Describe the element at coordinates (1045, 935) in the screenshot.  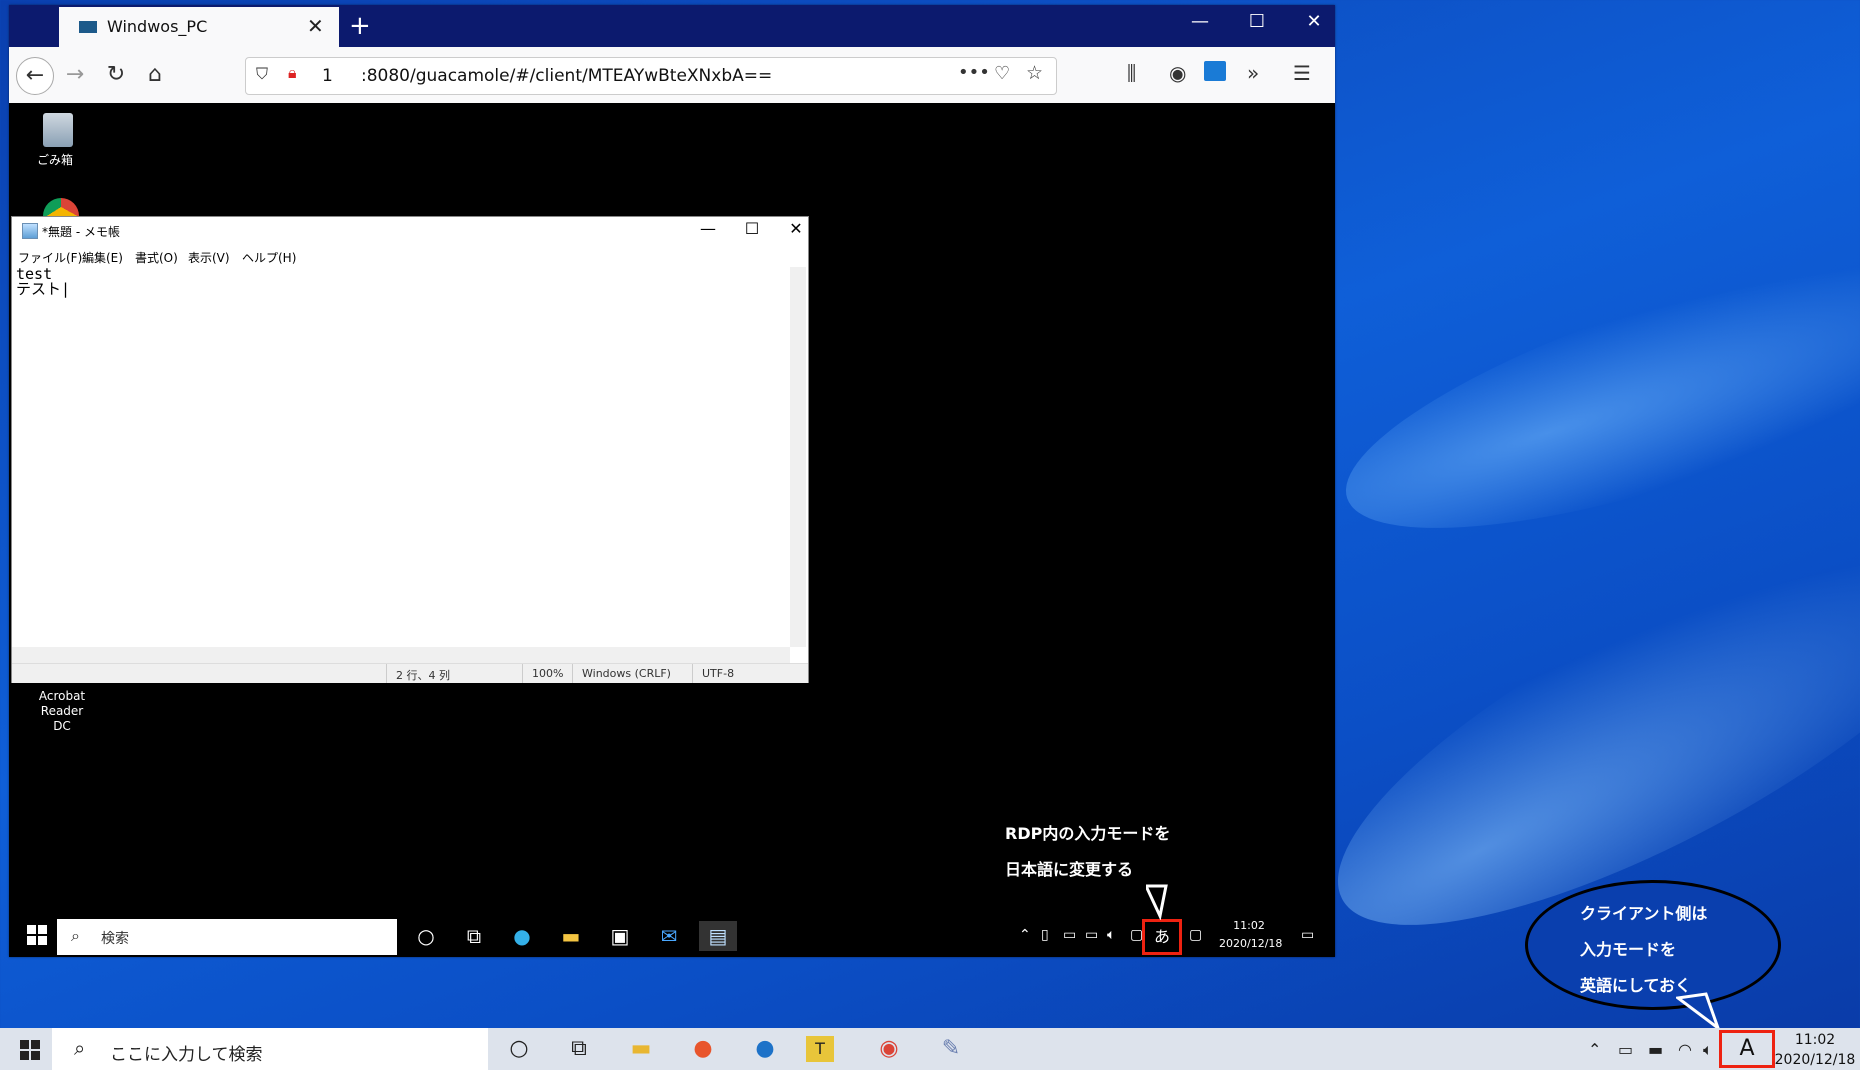
I see `usb-icon: ▯` at that location.